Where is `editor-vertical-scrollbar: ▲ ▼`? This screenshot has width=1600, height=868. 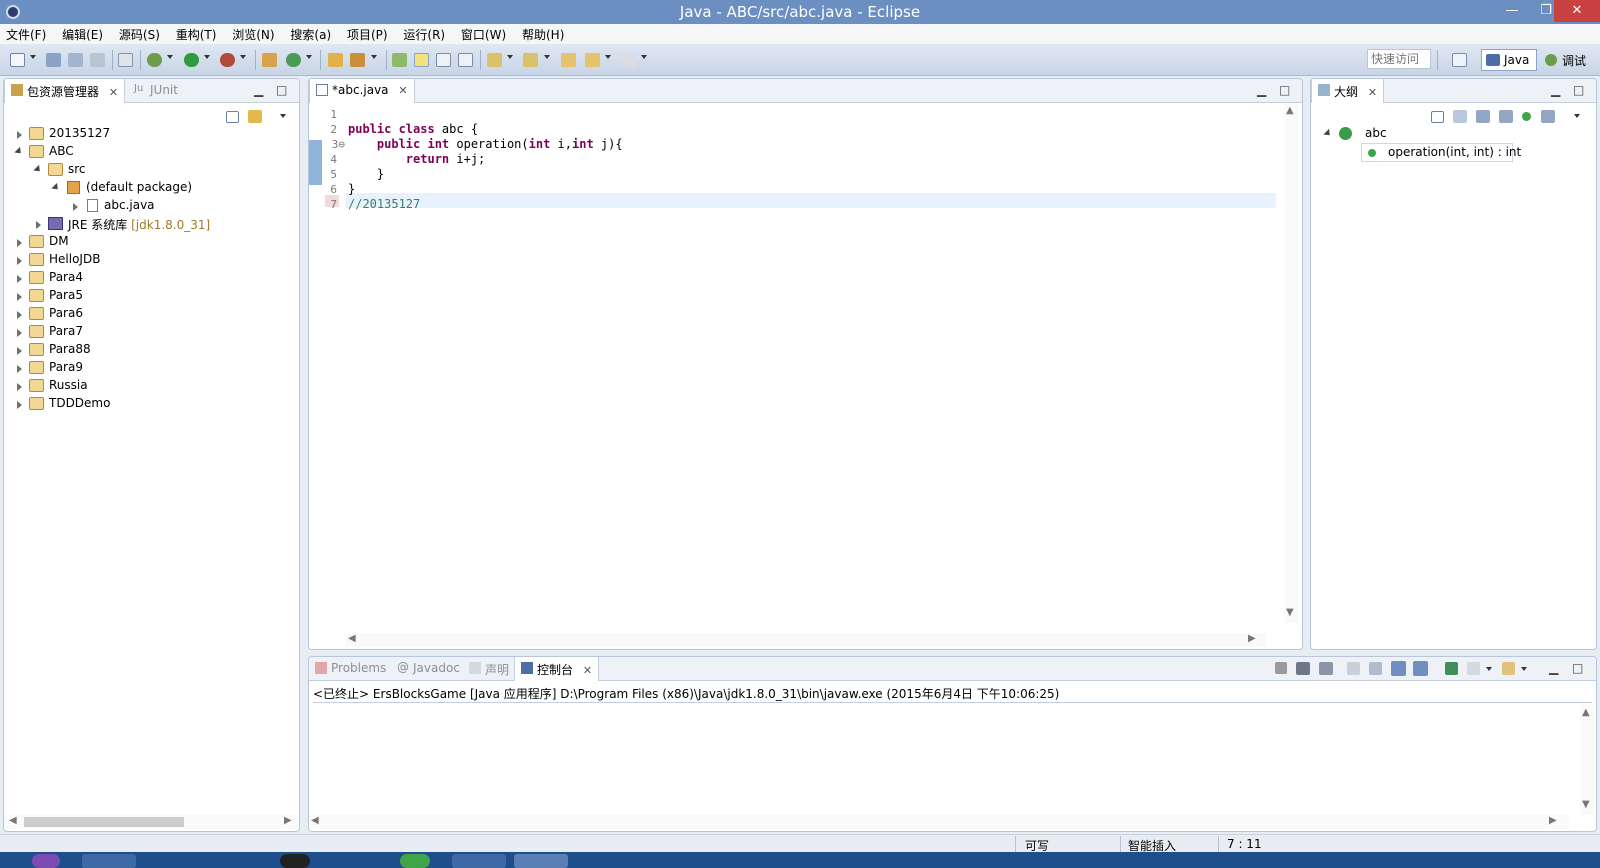
editor-vertical-scrollbar: ▲ ▼ is located at coordinates (1291, 363).